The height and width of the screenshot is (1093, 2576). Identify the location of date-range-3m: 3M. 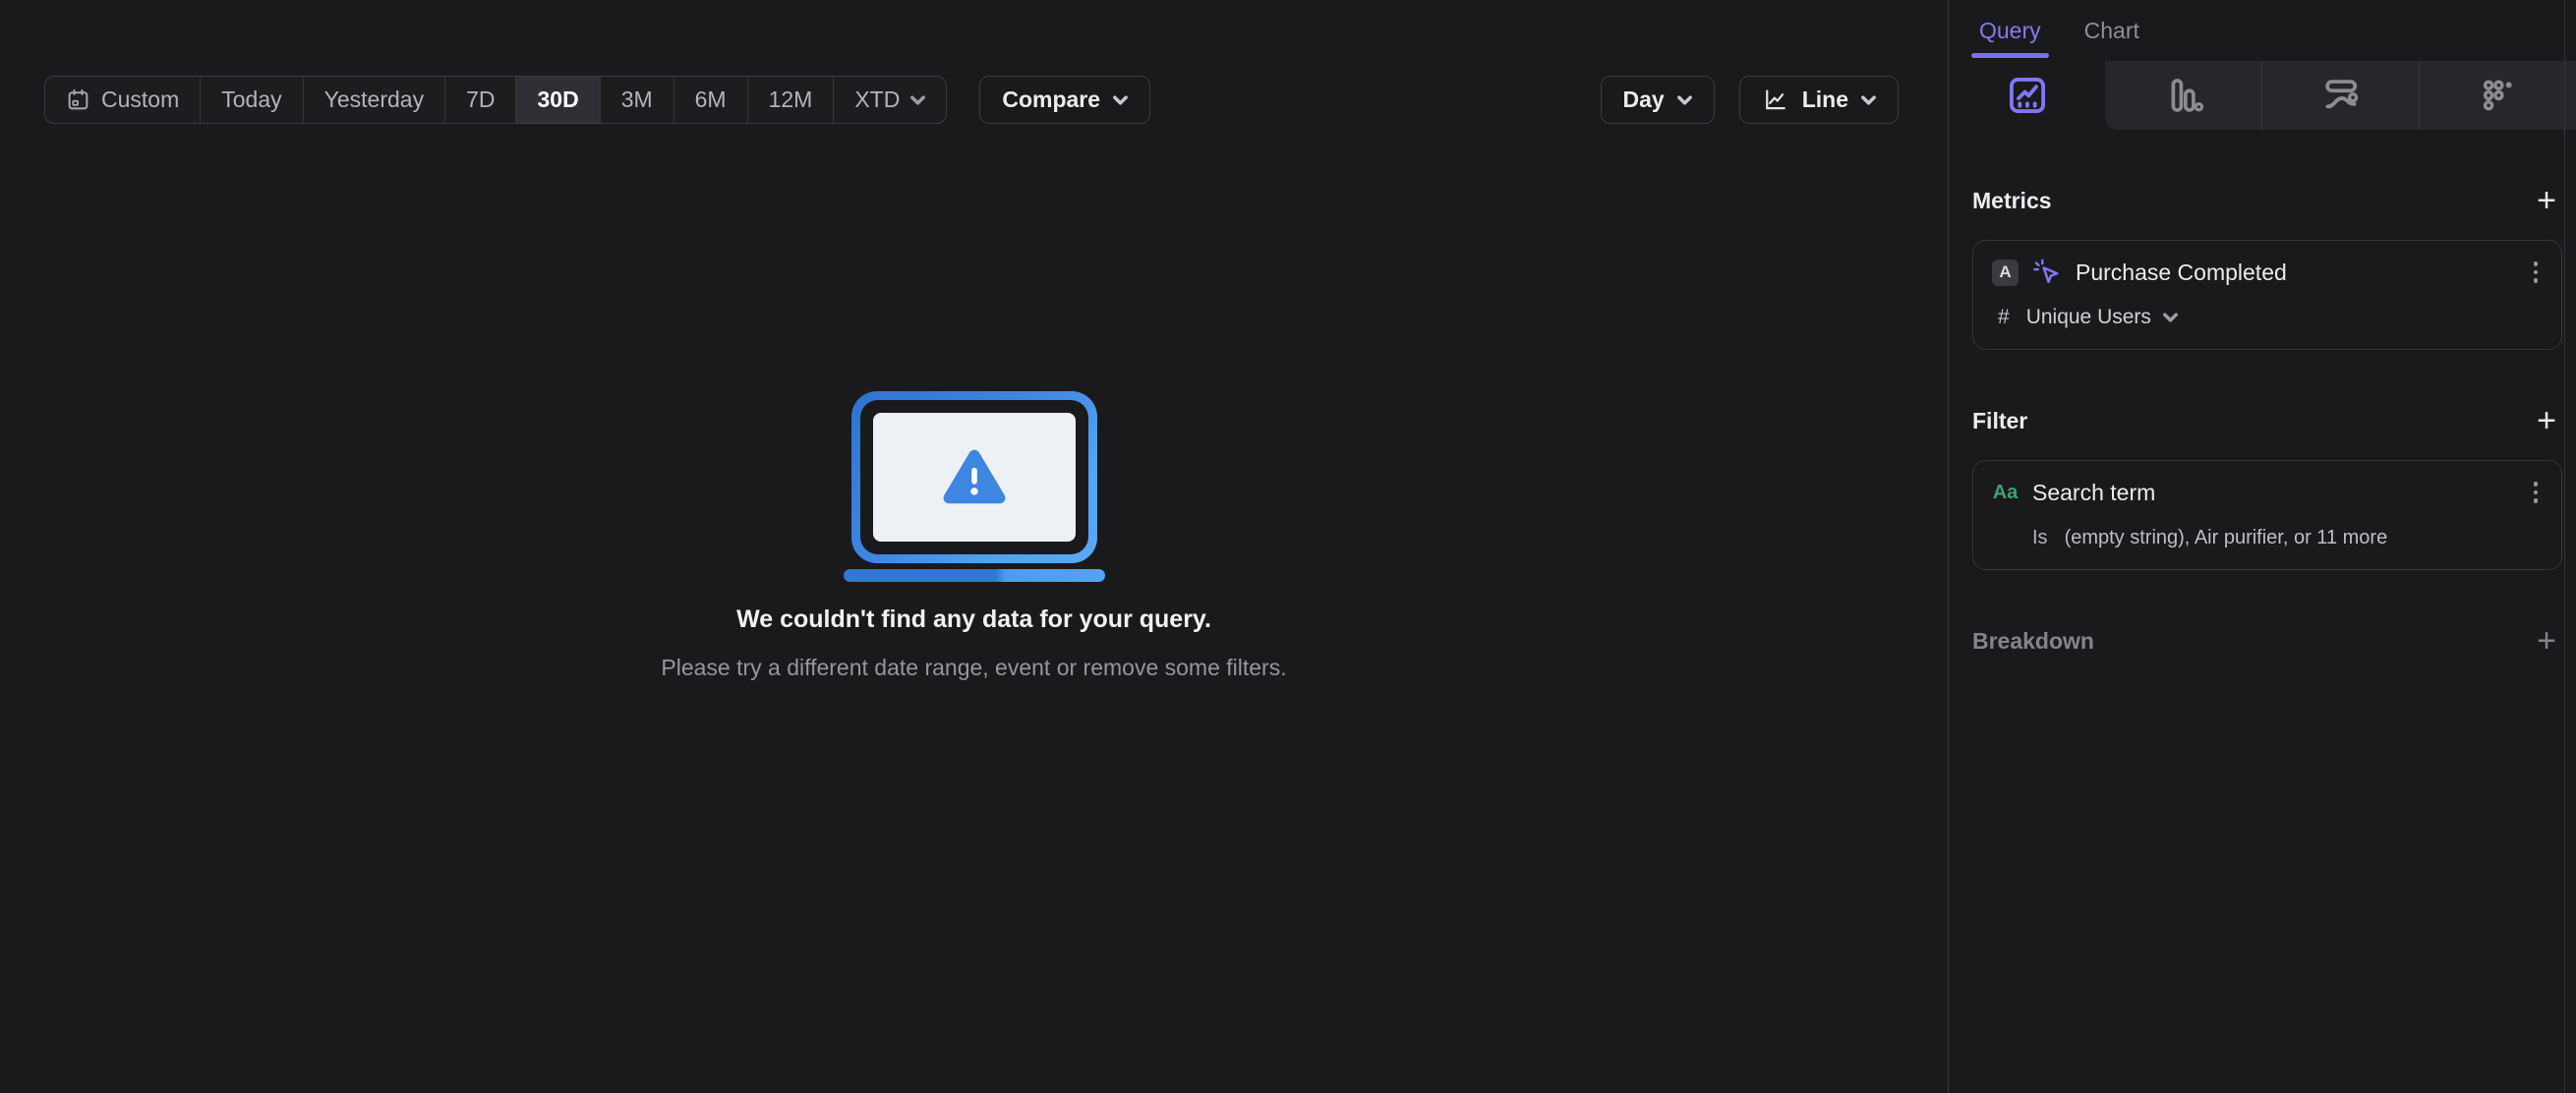
(636, 100).